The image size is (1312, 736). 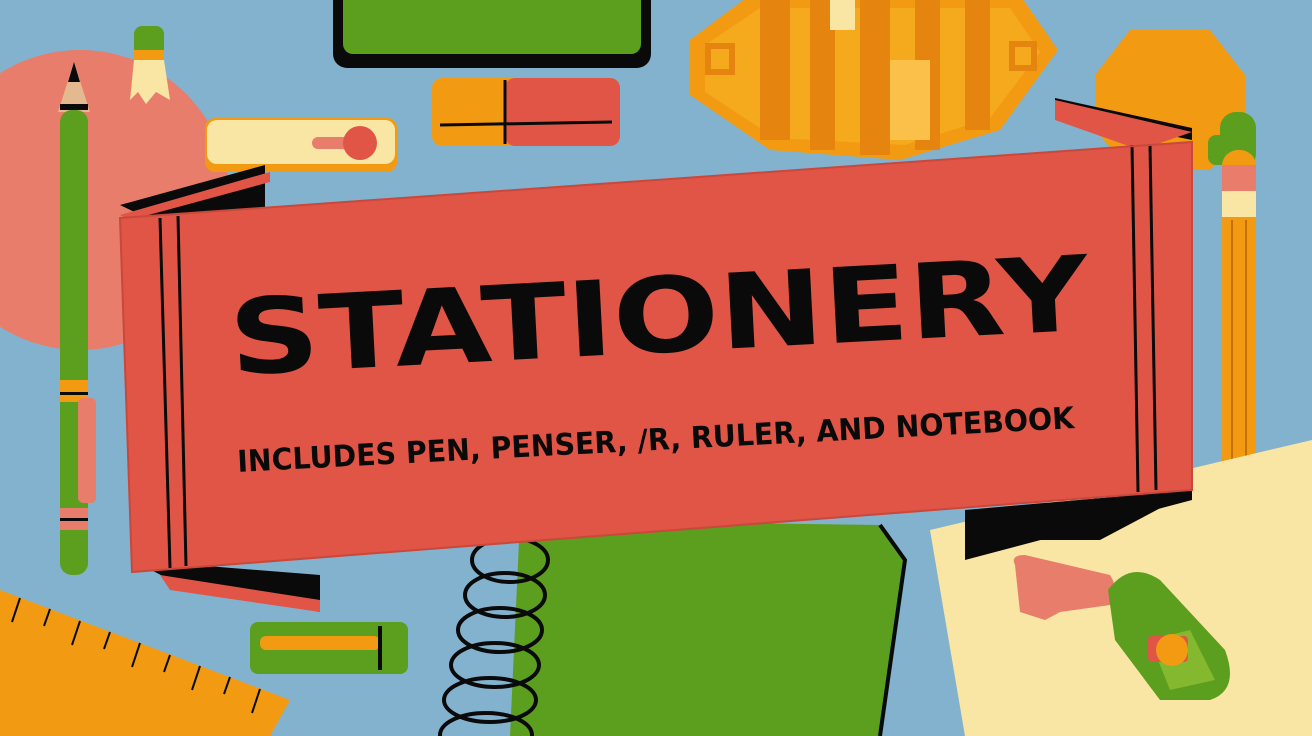 What do you see at coordinates (150, 65) in the screenshot?
I see `pencil-tip-icon` at bounding box center [150, 65].